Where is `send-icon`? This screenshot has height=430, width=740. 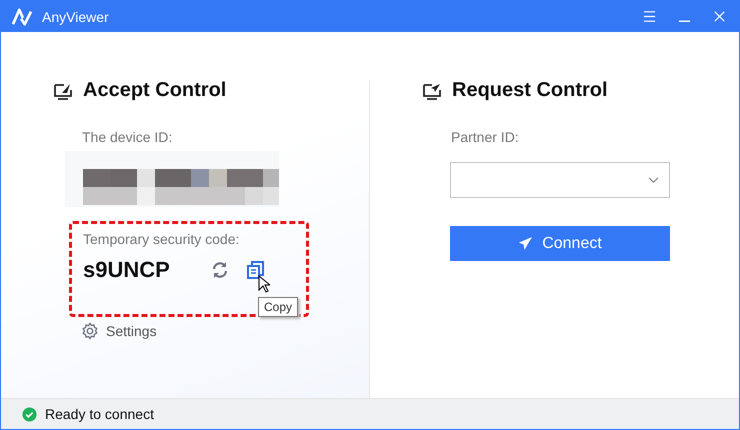 send-icon is located at coordinates (526, 243).